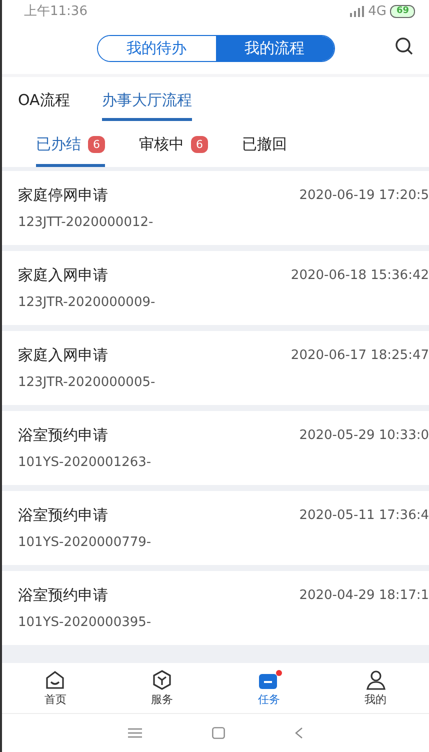 The height and width of the screenshot is (752, 429). Describe the element at coordinates (404, 46) in the screenshot. I see `search-icon` at that location.